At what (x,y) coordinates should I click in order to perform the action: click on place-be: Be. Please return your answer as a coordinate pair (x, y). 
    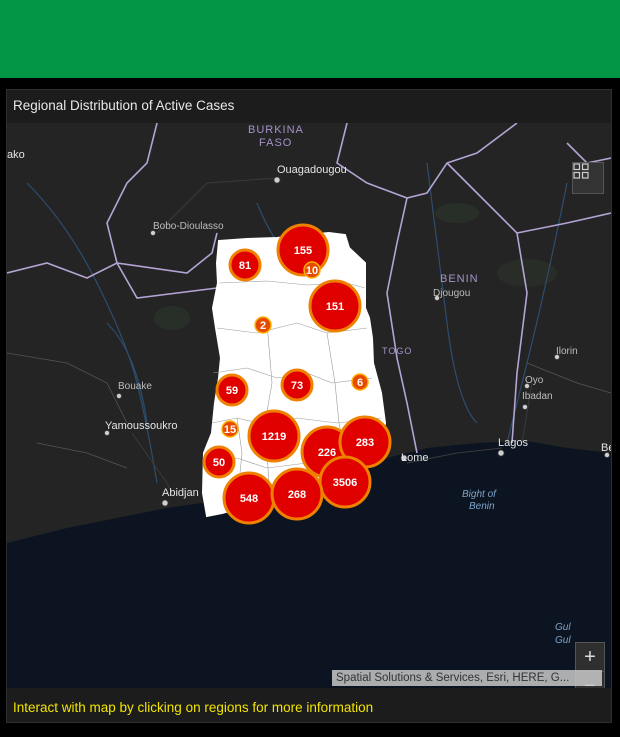
    Looking at the image, I should click on (606, 448).